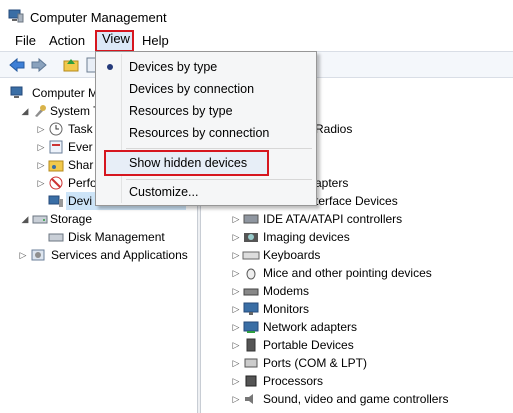  Describe the element at coordinates (293, 381) in the screenshot. I see `item-label: Processors` at that location.